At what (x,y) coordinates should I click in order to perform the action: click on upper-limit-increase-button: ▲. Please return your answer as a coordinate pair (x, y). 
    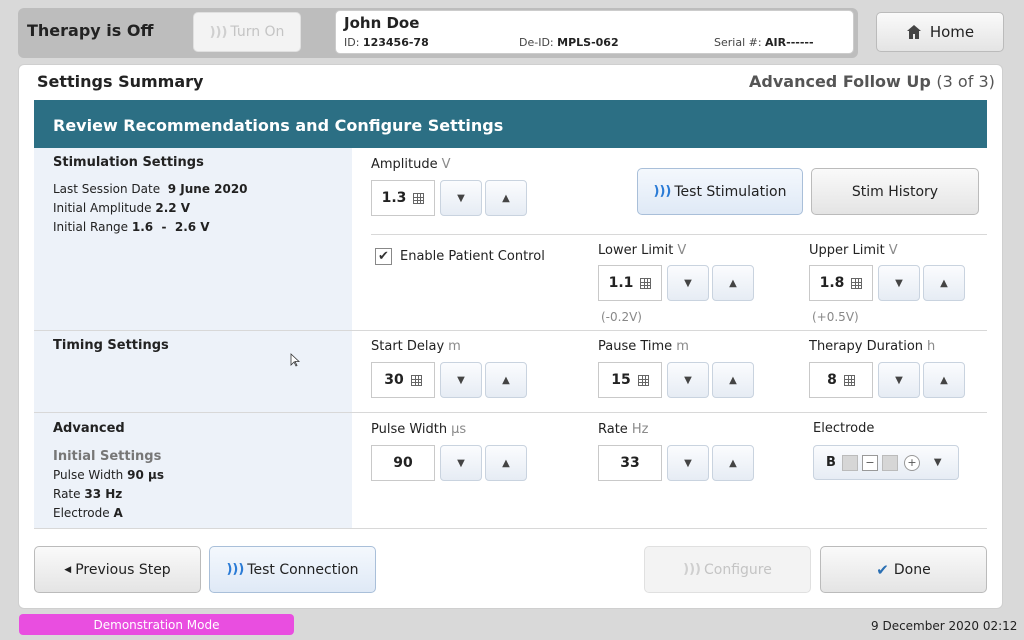
    Looking at the image, I should click on (944, 283).